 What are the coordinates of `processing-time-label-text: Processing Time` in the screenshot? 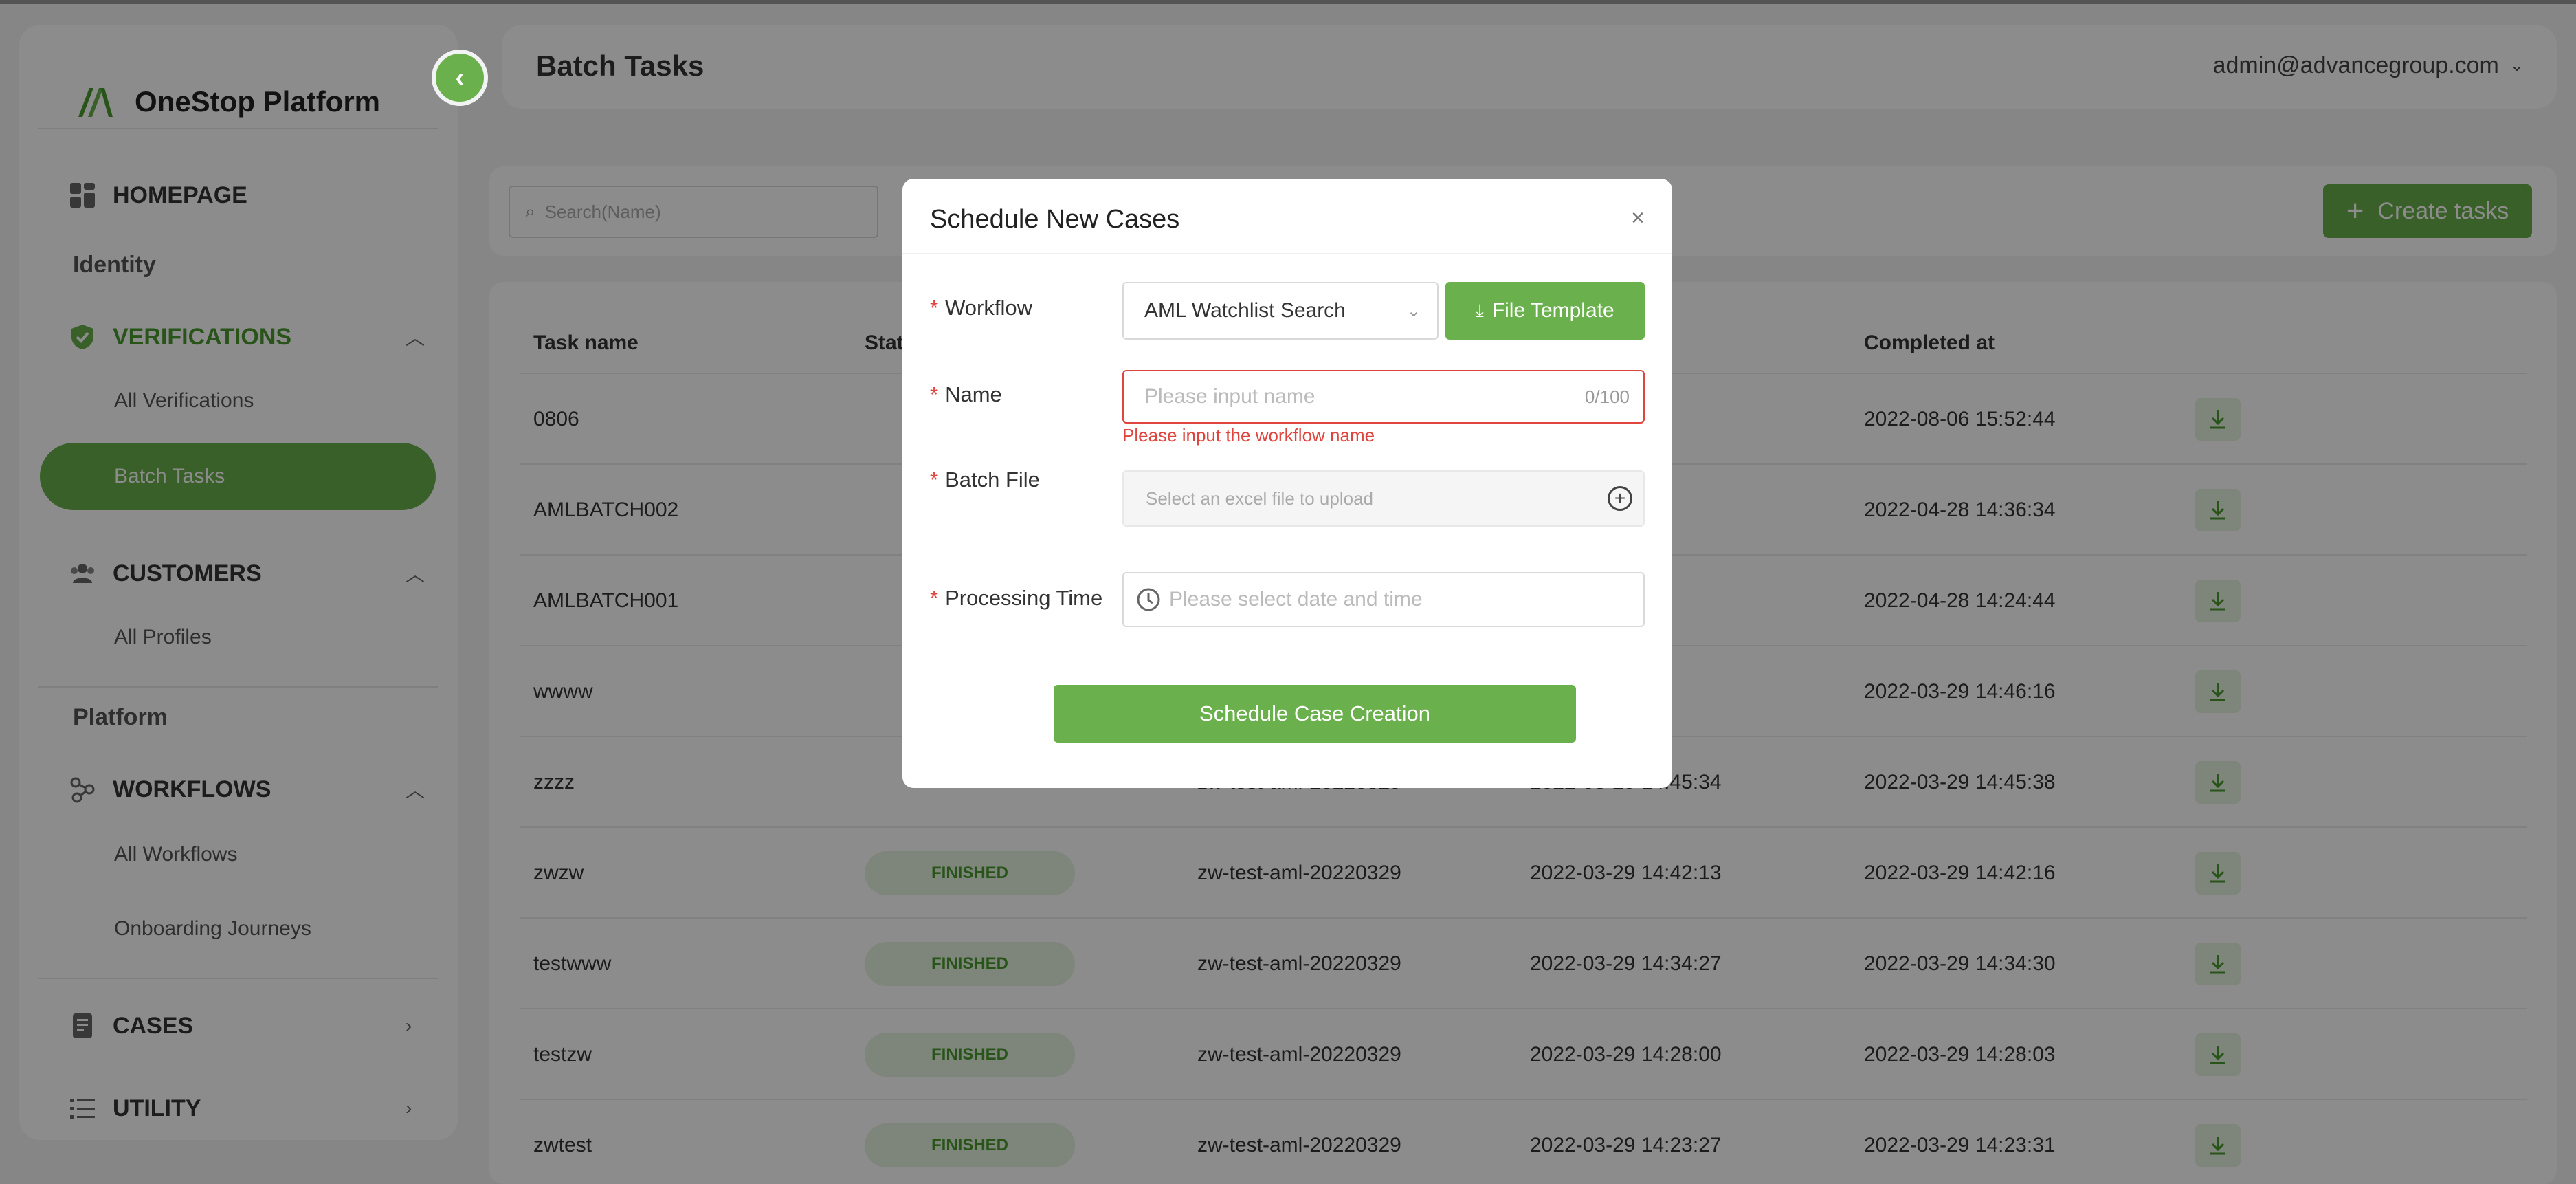 It's located at (1024, 598).